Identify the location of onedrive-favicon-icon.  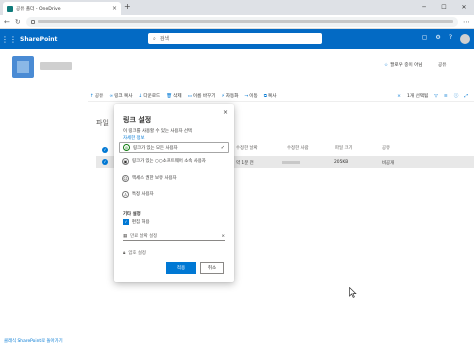
(10, 8).